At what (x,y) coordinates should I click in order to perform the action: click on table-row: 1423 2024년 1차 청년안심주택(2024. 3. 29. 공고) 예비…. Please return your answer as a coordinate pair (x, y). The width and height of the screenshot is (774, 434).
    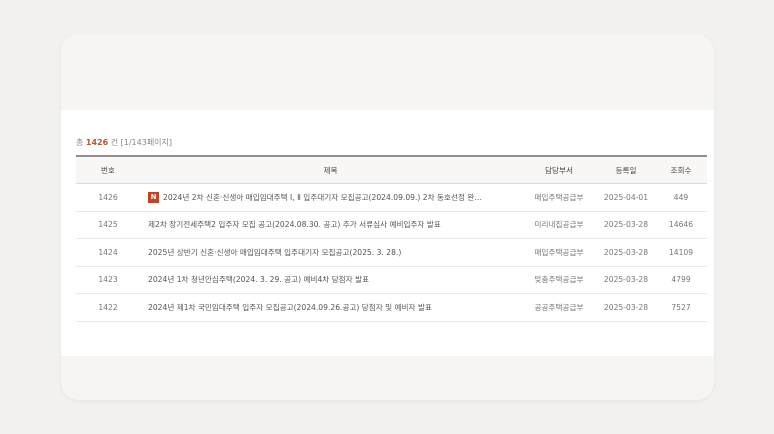
    Looking at the image, I should click on (391, 280).